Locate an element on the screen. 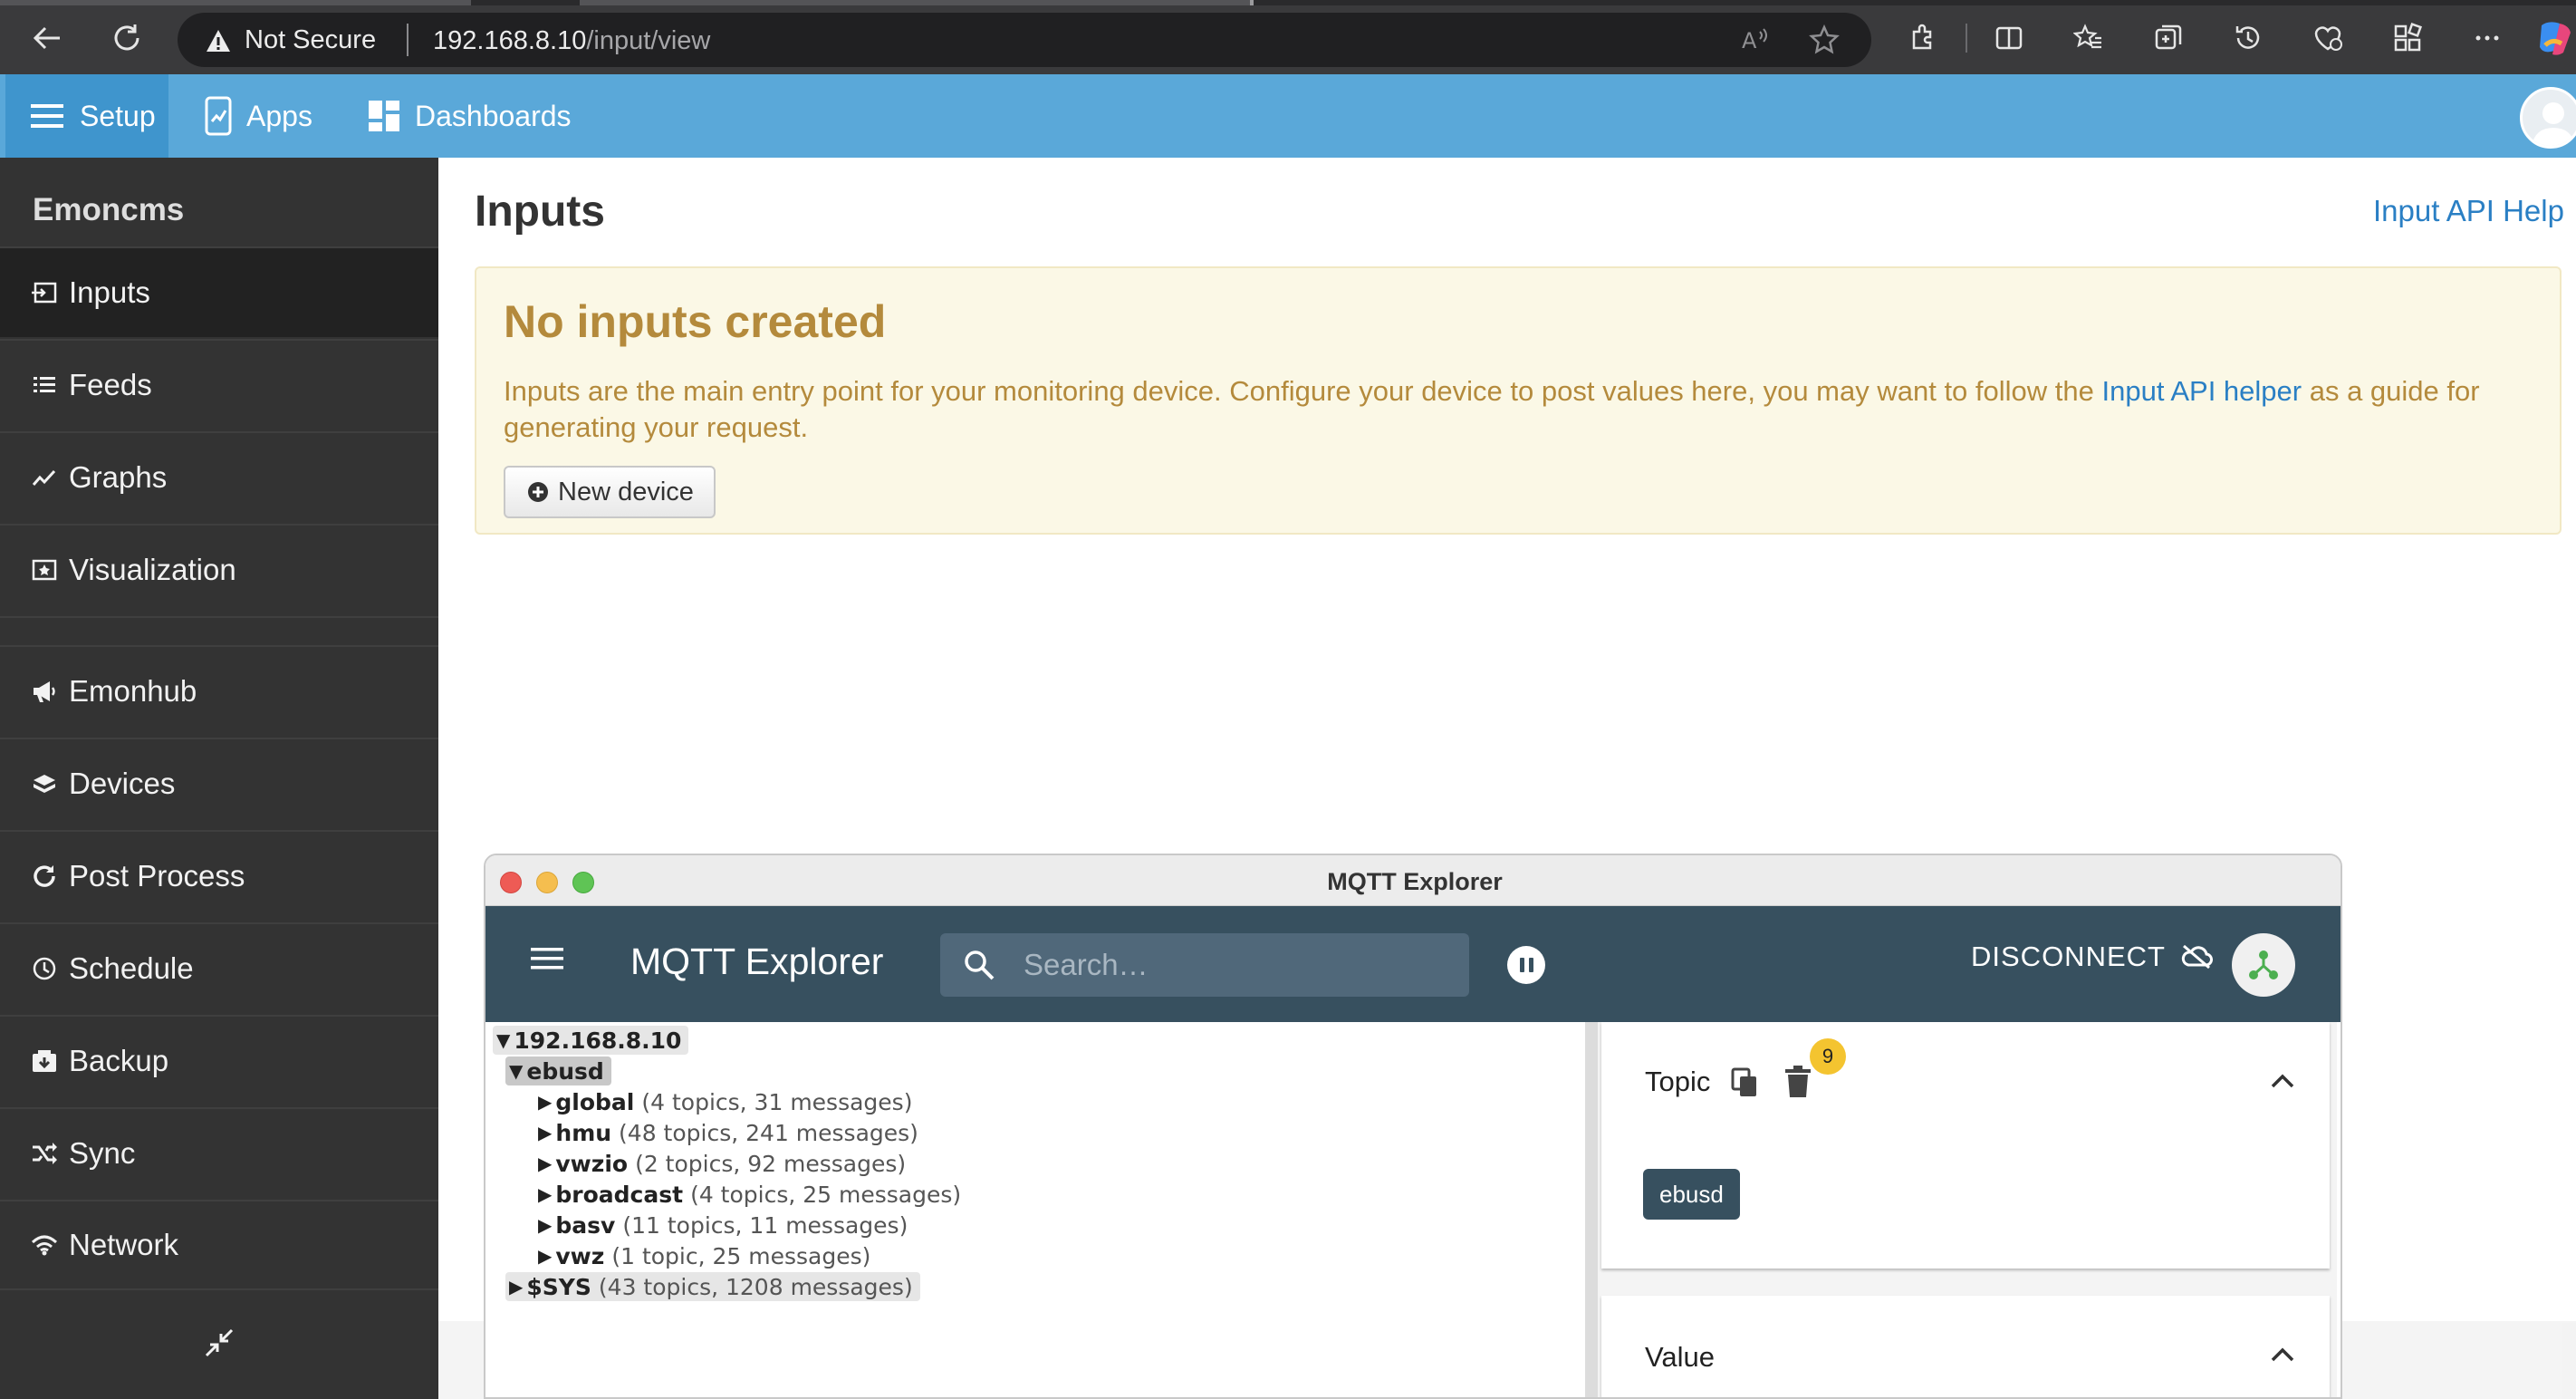 This screenshot has width=2576, height=1399. setup-label: Setup is located at coordinates (118, 116).